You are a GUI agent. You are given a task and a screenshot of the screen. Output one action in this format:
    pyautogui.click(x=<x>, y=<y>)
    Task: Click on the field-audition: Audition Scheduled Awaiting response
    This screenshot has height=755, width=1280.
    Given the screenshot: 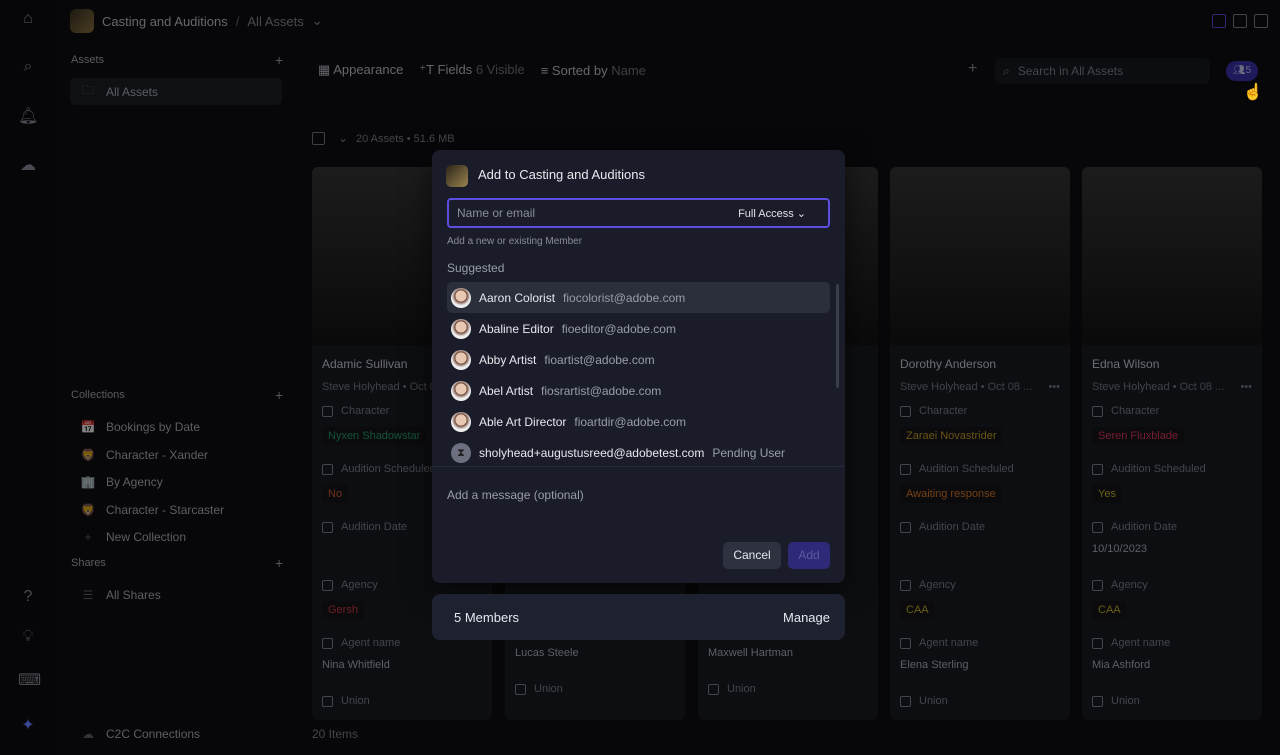 What is the action you would take?
    pyautogui.click(x=980, y=485)
    